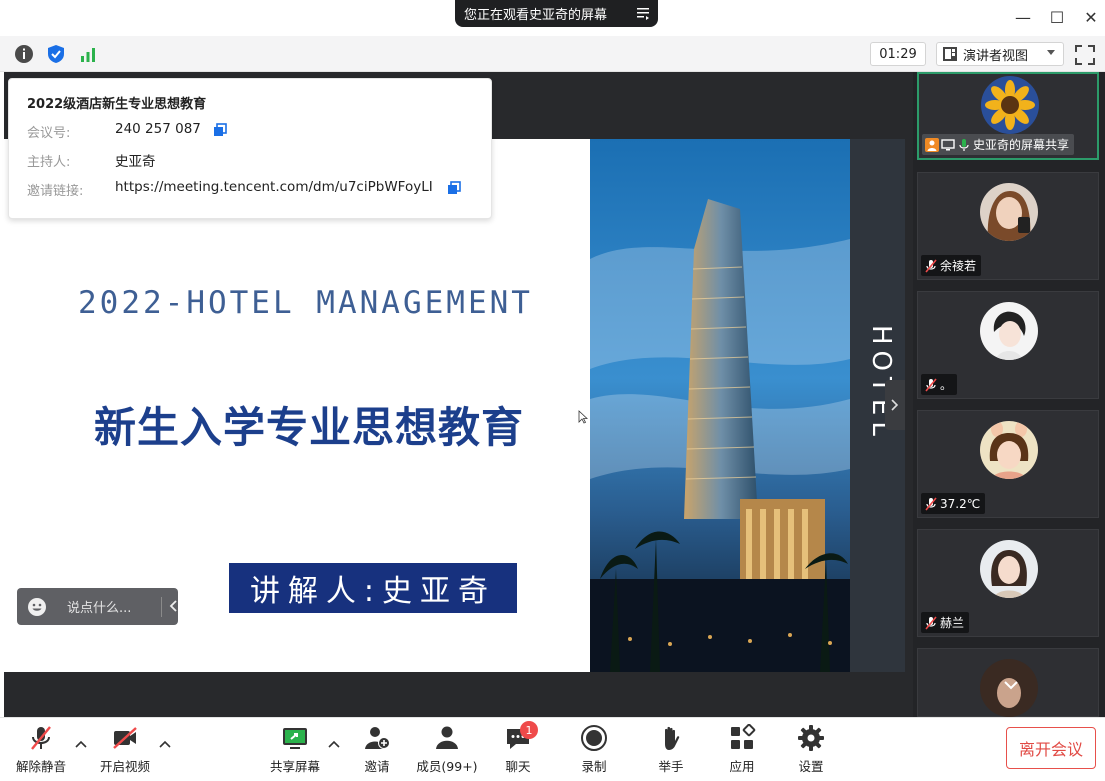 This screenshot has height=781, width=1105. I want to click on slide-heading-en: 2022-HOTEL MANAGEMENT, so click(305, 303).